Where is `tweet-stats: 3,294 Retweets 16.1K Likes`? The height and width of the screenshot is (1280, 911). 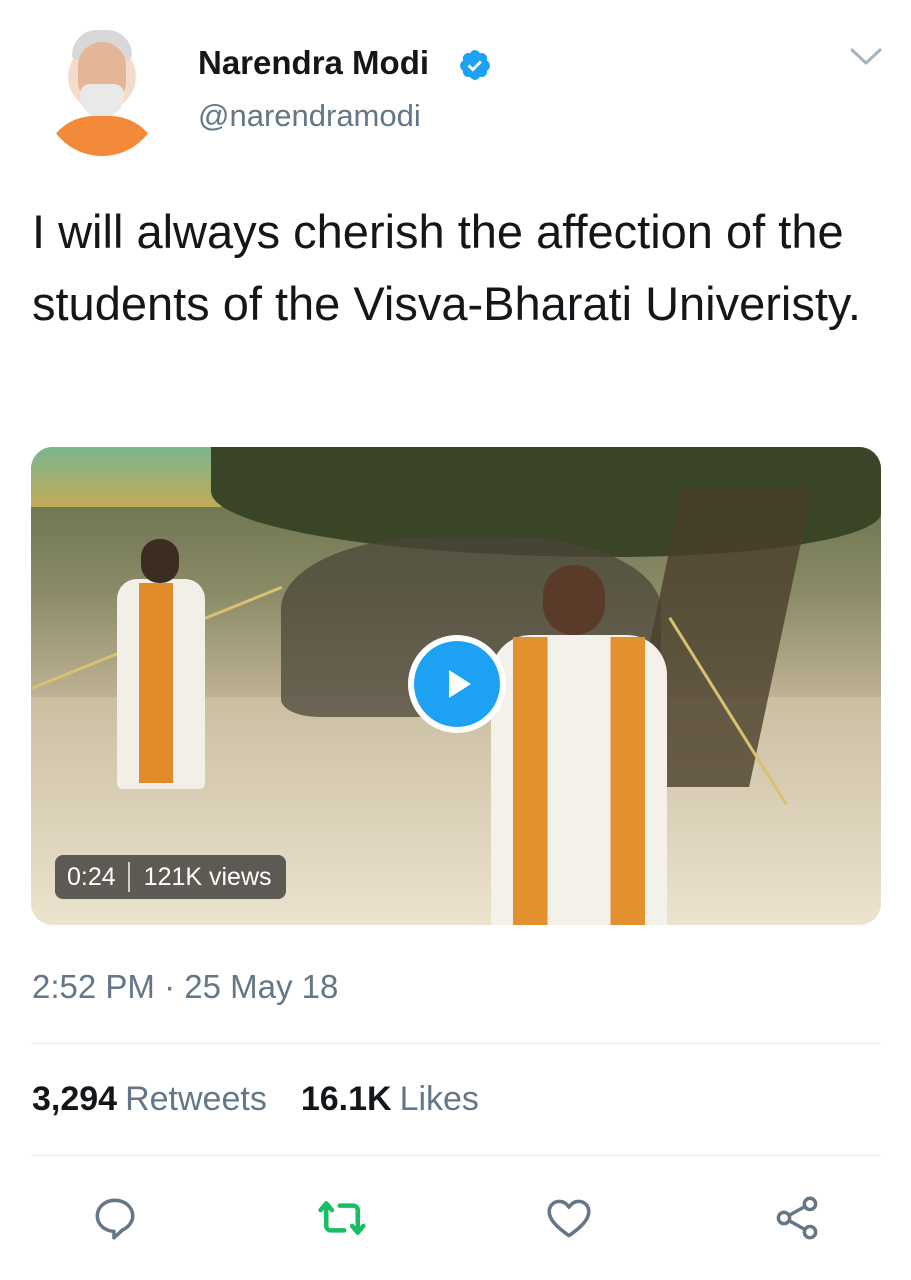 tweet-stats: 3,294 Retweets 16.1K Likes is located at coordinates (255, 1099).